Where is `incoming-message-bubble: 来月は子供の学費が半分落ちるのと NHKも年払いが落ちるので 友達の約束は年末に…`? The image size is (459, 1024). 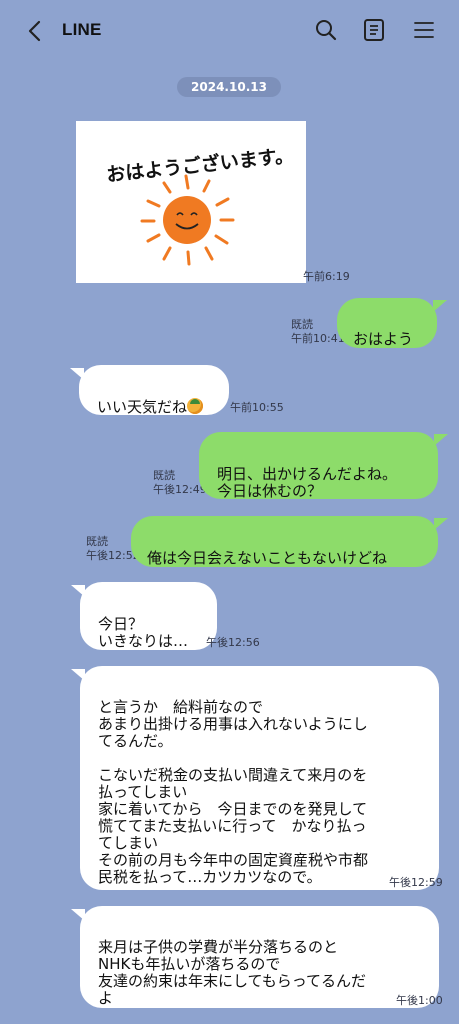 incoming-message-bubble: 来月は子供の学費が半分落ちるのと NHKも年払いが落ちるので 友達の約束は年末に… is located at coordinates (259, 957).